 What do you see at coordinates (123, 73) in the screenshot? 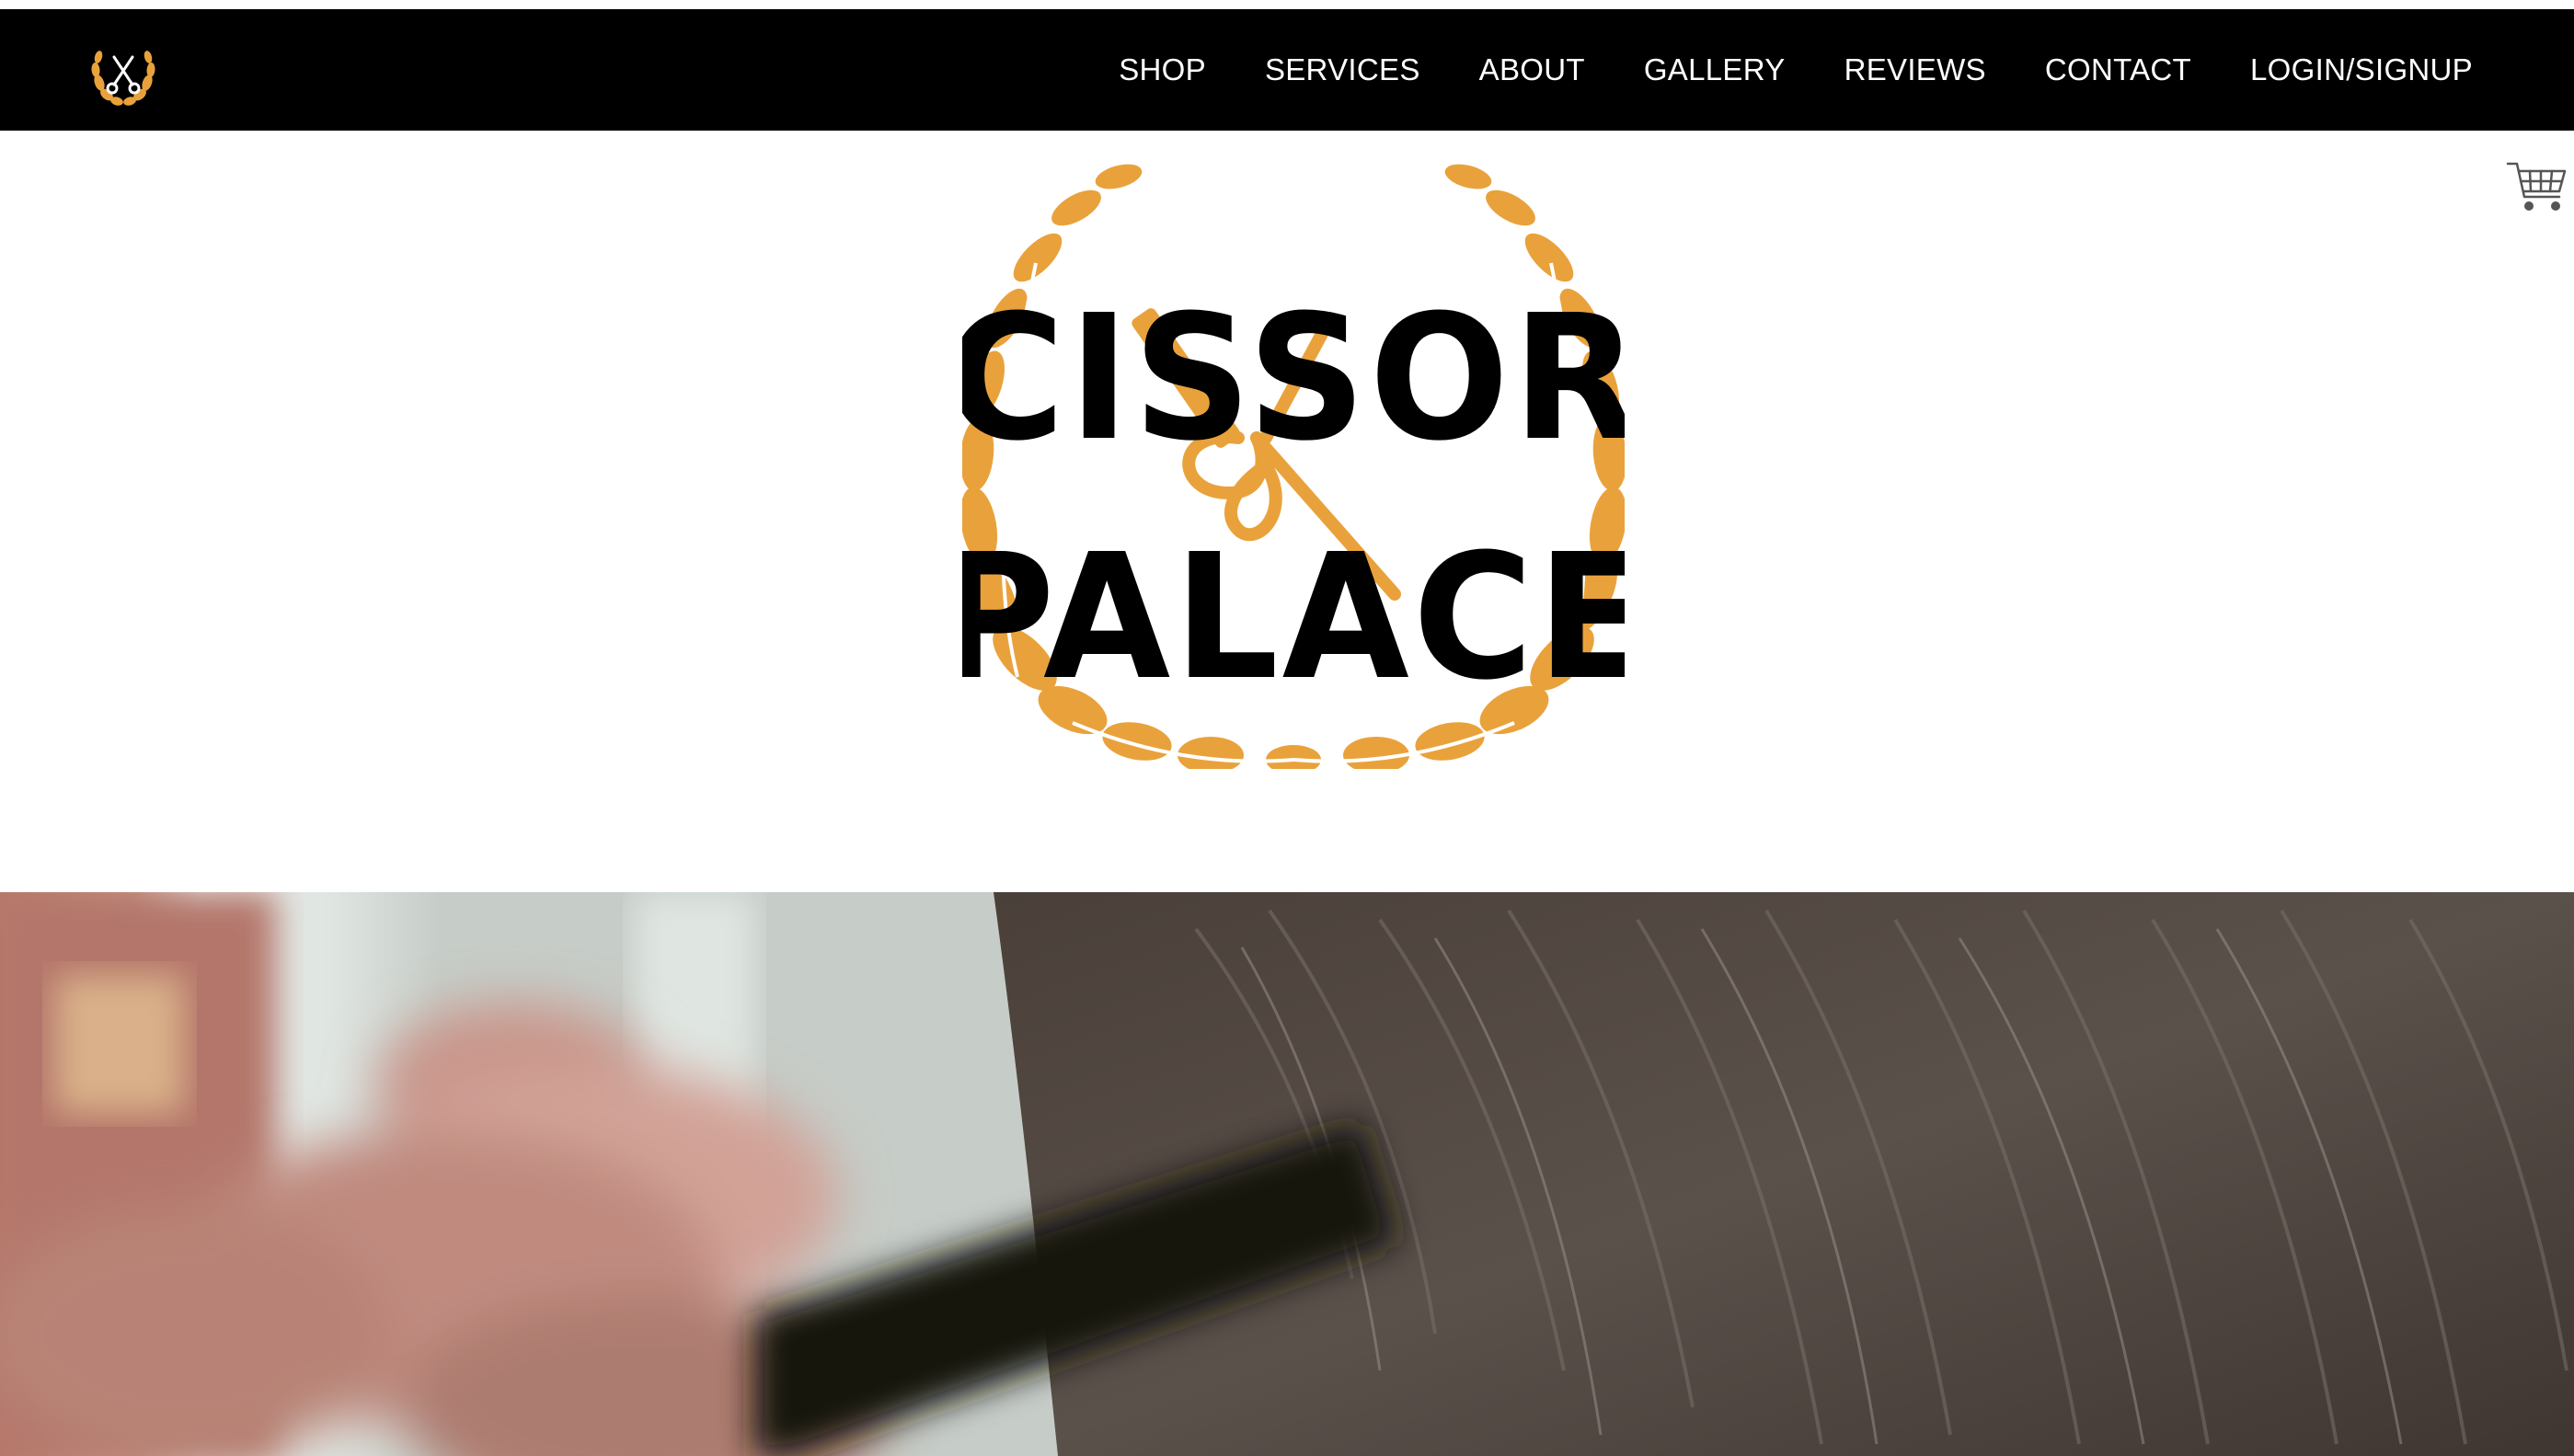
I see `nav-logo-icon` at bounding box center [123, 73].